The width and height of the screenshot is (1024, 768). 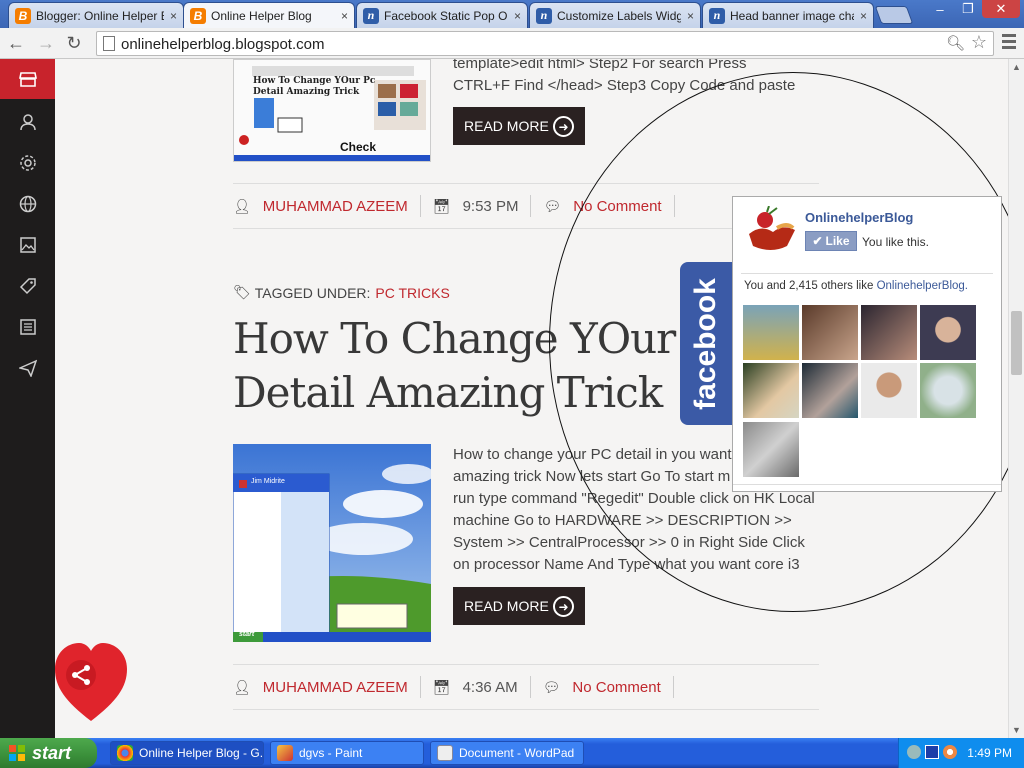 I want to click on page-name-link: OnlinehelperBlog, so click(x=859, y=217).